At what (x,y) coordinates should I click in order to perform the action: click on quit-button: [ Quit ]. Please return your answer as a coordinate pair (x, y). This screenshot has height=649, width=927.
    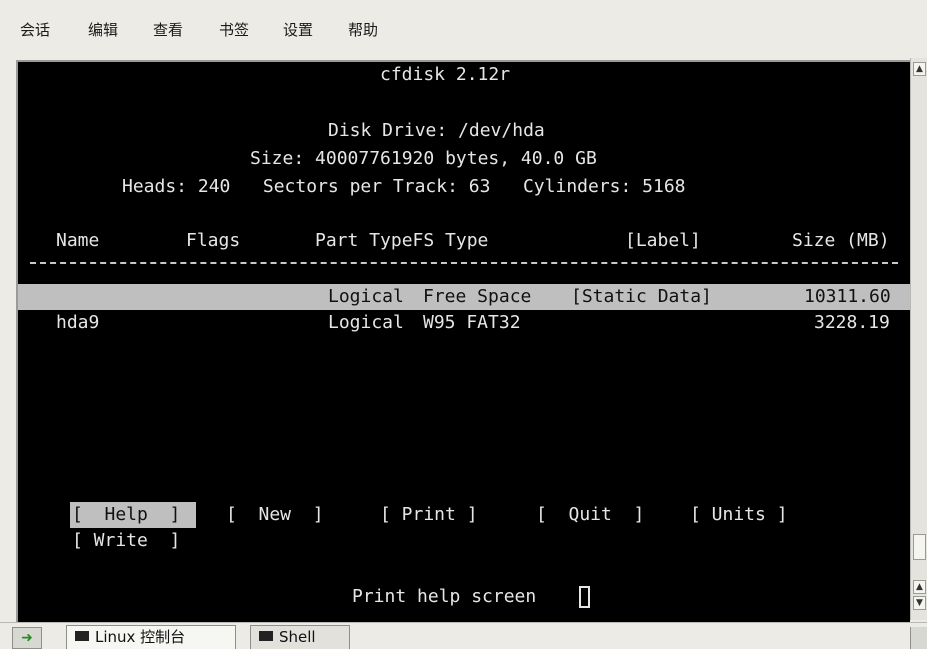
    Looking at the image, I should click on (590, 515).